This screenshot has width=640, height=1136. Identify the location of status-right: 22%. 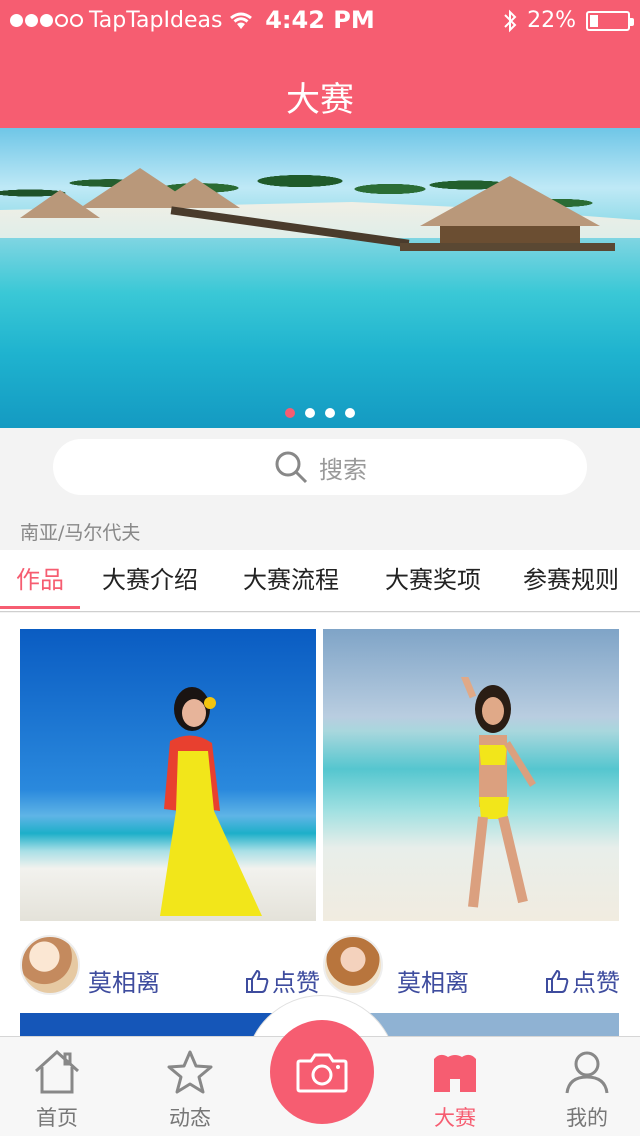
(568, 20).